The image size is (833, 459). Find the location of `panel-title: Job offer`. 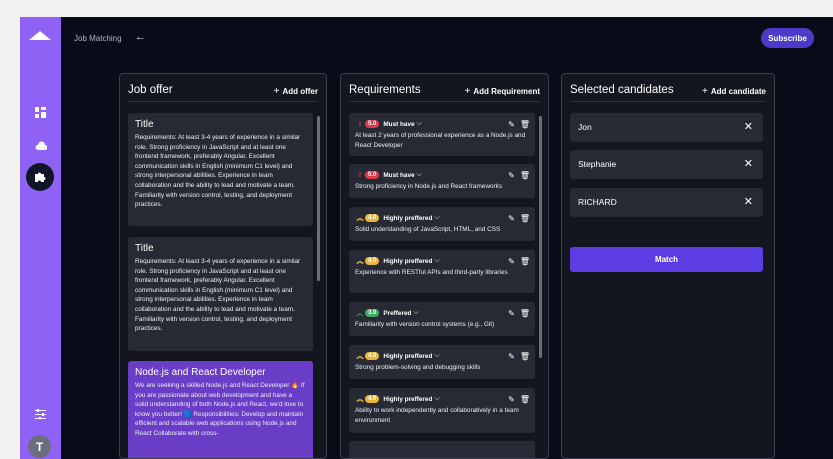

panel-title: Job offer is located at coordinates (150, 90).